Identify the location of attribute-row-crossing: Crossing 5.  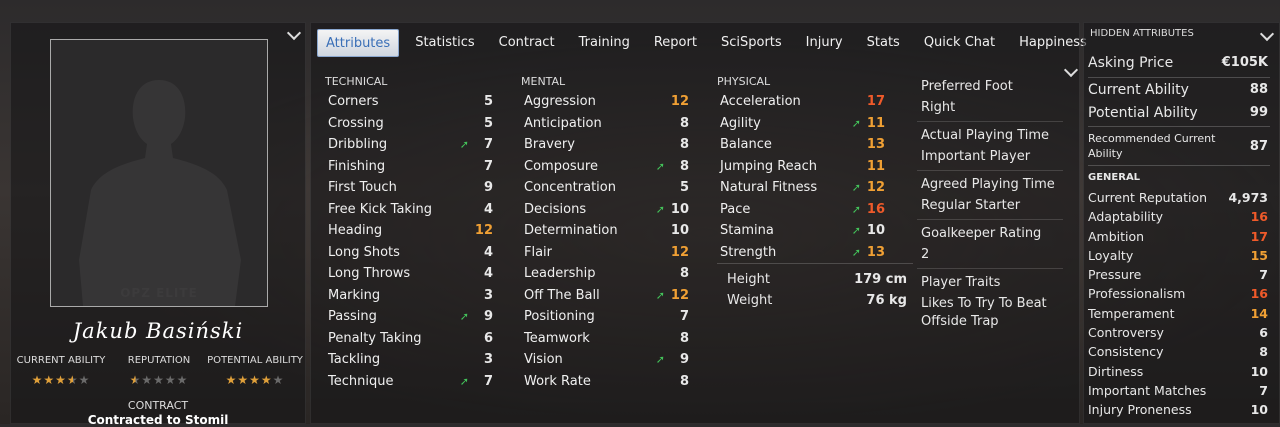
(409, 124).